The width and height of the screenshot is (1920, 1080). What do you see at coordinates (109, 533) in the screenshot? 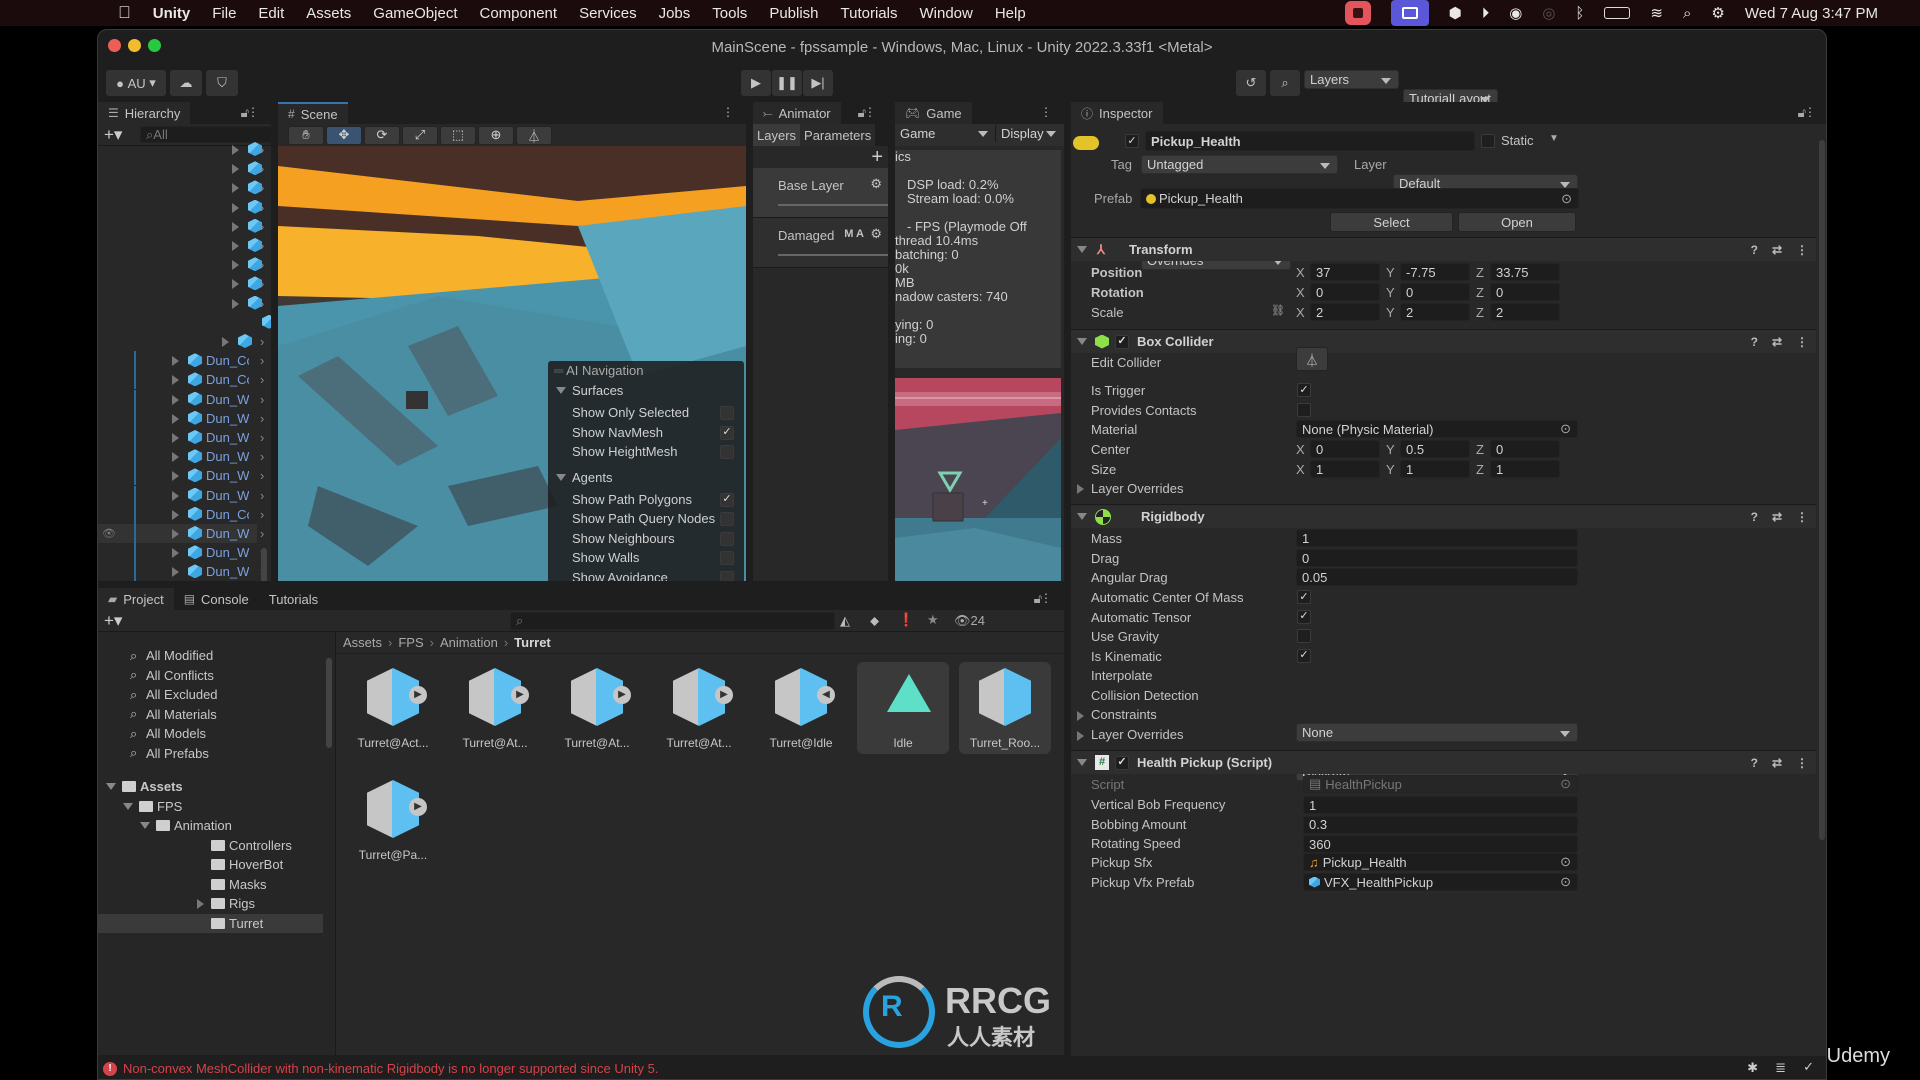
I see `visibility-eye-icon: 👁︎` at bounding box center [109, 533].